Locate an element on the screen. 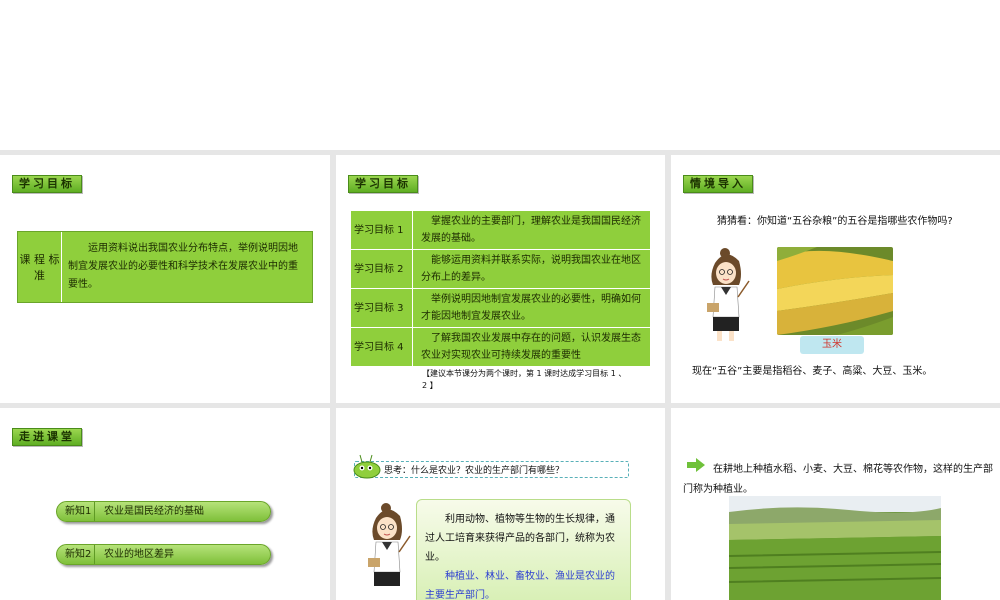 The height and width of the screenshot is (600, 1000). farmland-photo is located at coordinates (835, 548).